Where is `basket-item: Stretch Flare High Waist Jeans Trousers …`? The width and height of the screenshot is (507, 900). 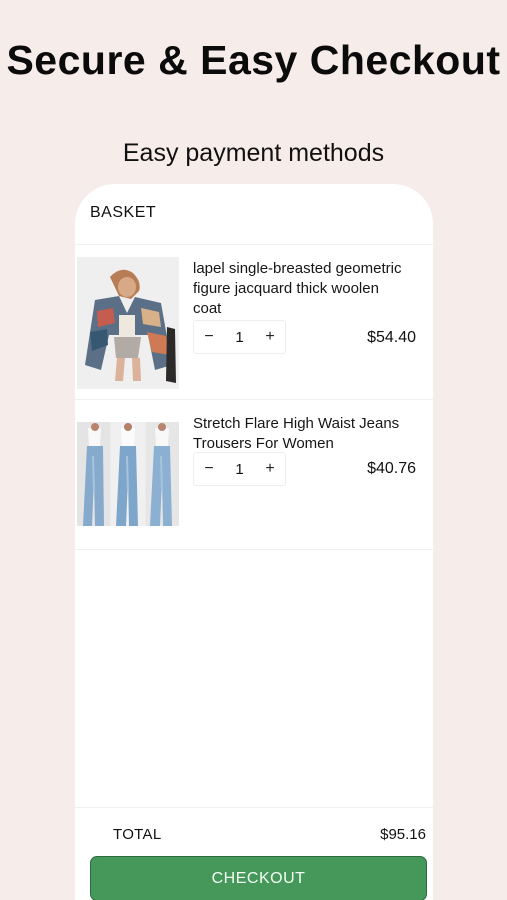
basket-item: Stretch Flare High Waist Jeans Trousers … is located at coordinates (254, 474).